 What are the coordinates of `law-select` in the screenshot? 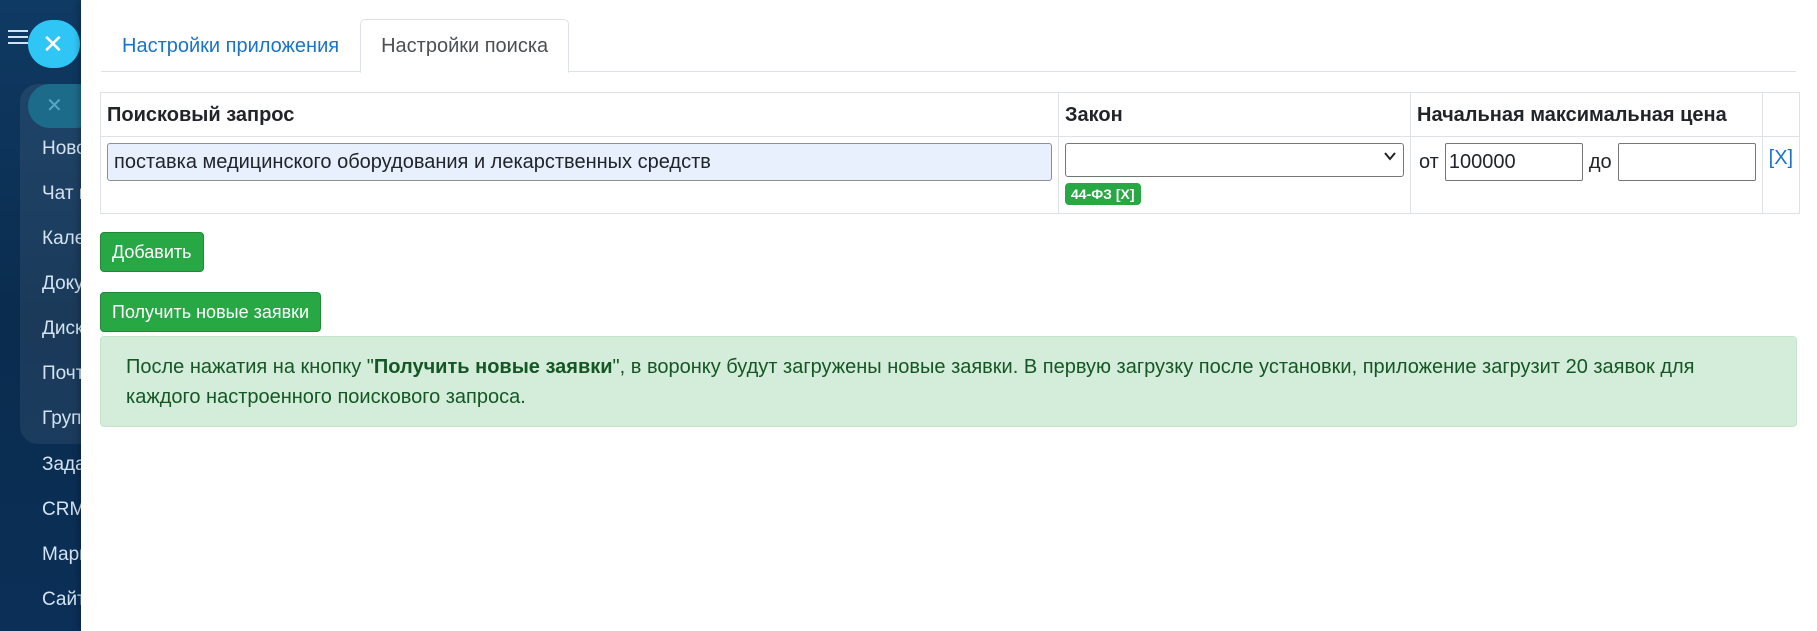 It's located at (1234, 160).